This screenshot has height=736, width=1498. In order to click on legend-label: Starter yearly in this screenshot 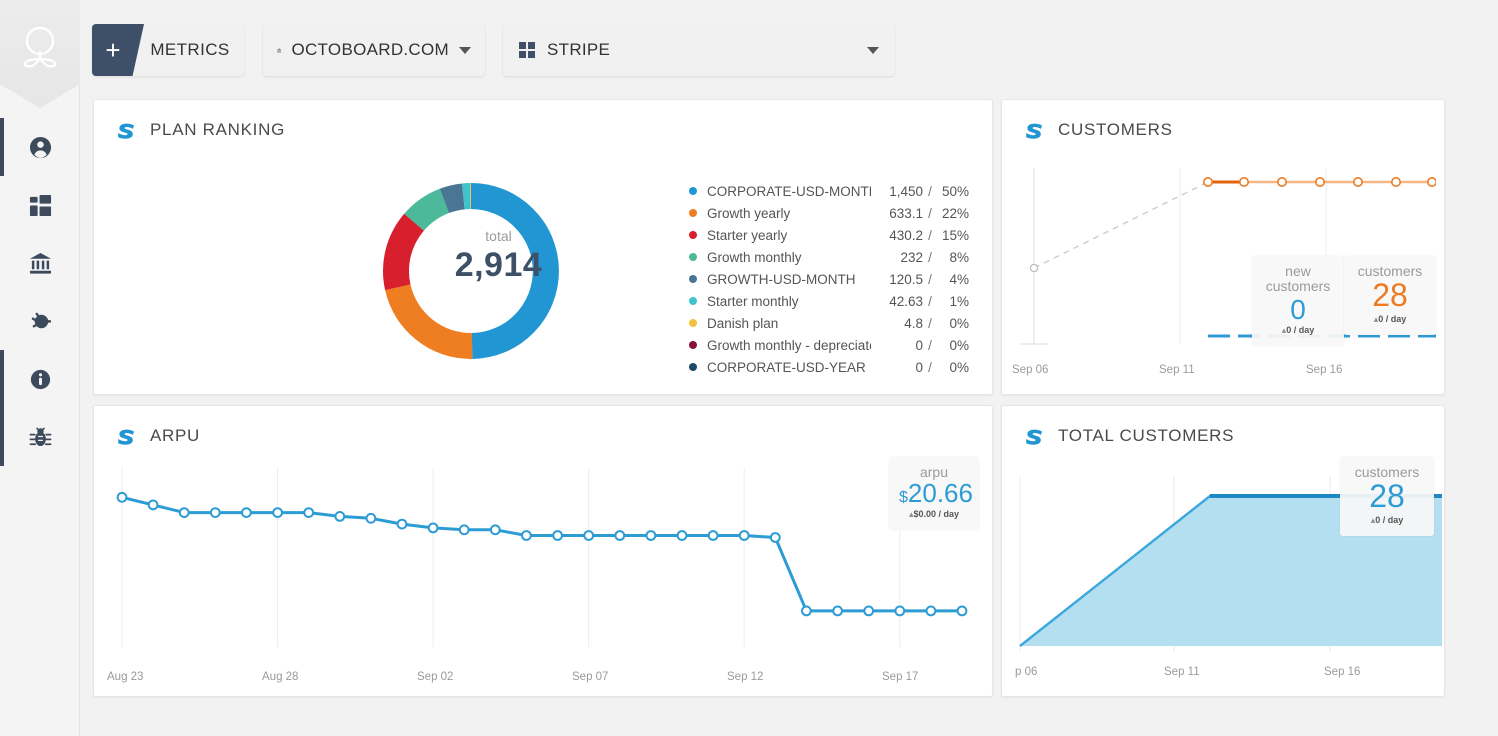, I will do `click(747, 235)`.